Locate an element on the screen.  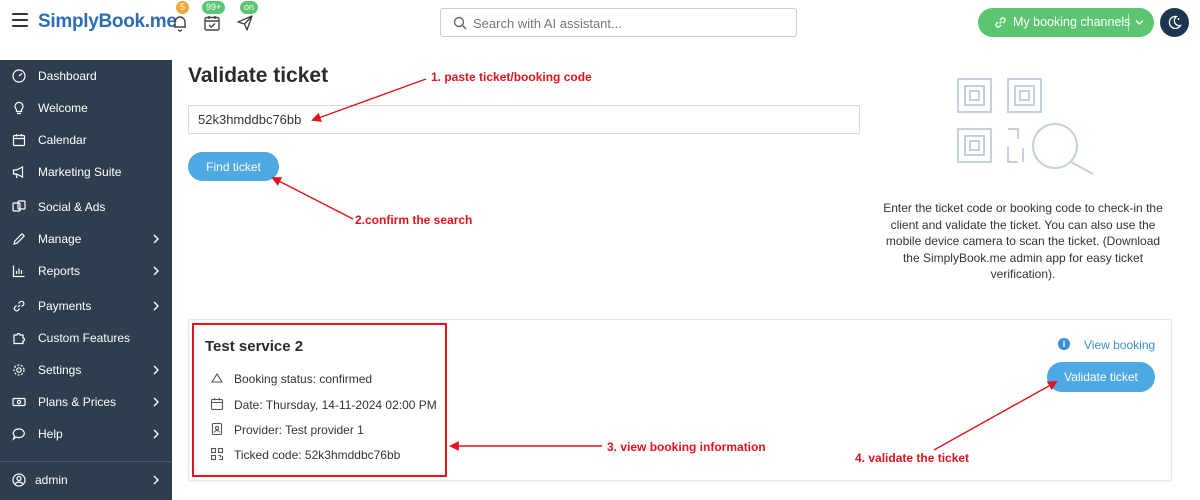
send-icon is located at coordinates (245, 23).